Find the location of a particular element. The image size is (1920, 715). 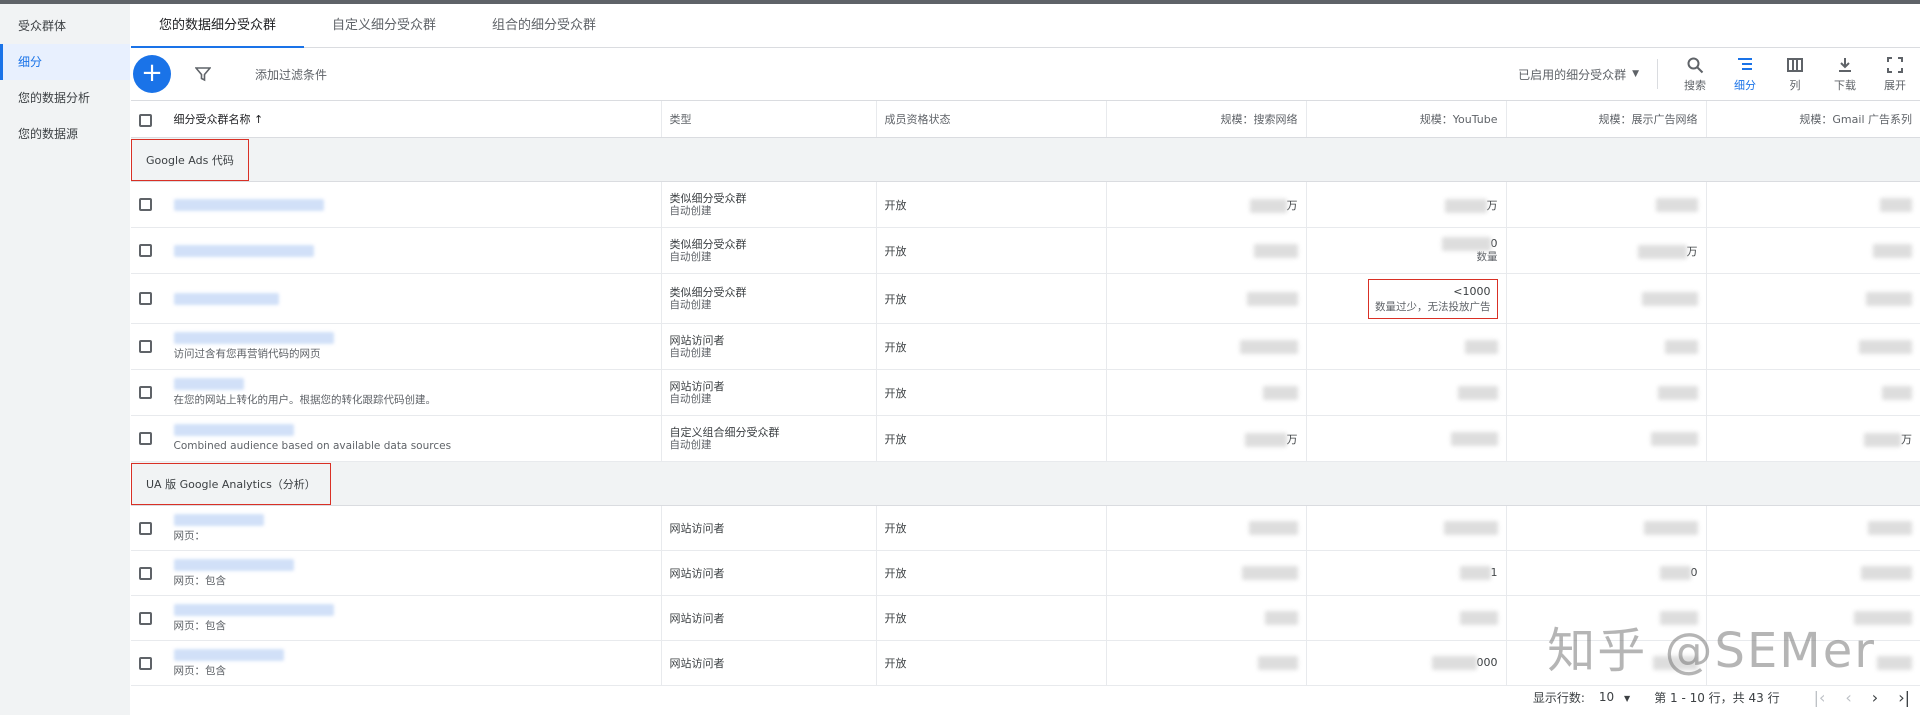

display-size-cell: 0 is located at coordinates (1605, 573).